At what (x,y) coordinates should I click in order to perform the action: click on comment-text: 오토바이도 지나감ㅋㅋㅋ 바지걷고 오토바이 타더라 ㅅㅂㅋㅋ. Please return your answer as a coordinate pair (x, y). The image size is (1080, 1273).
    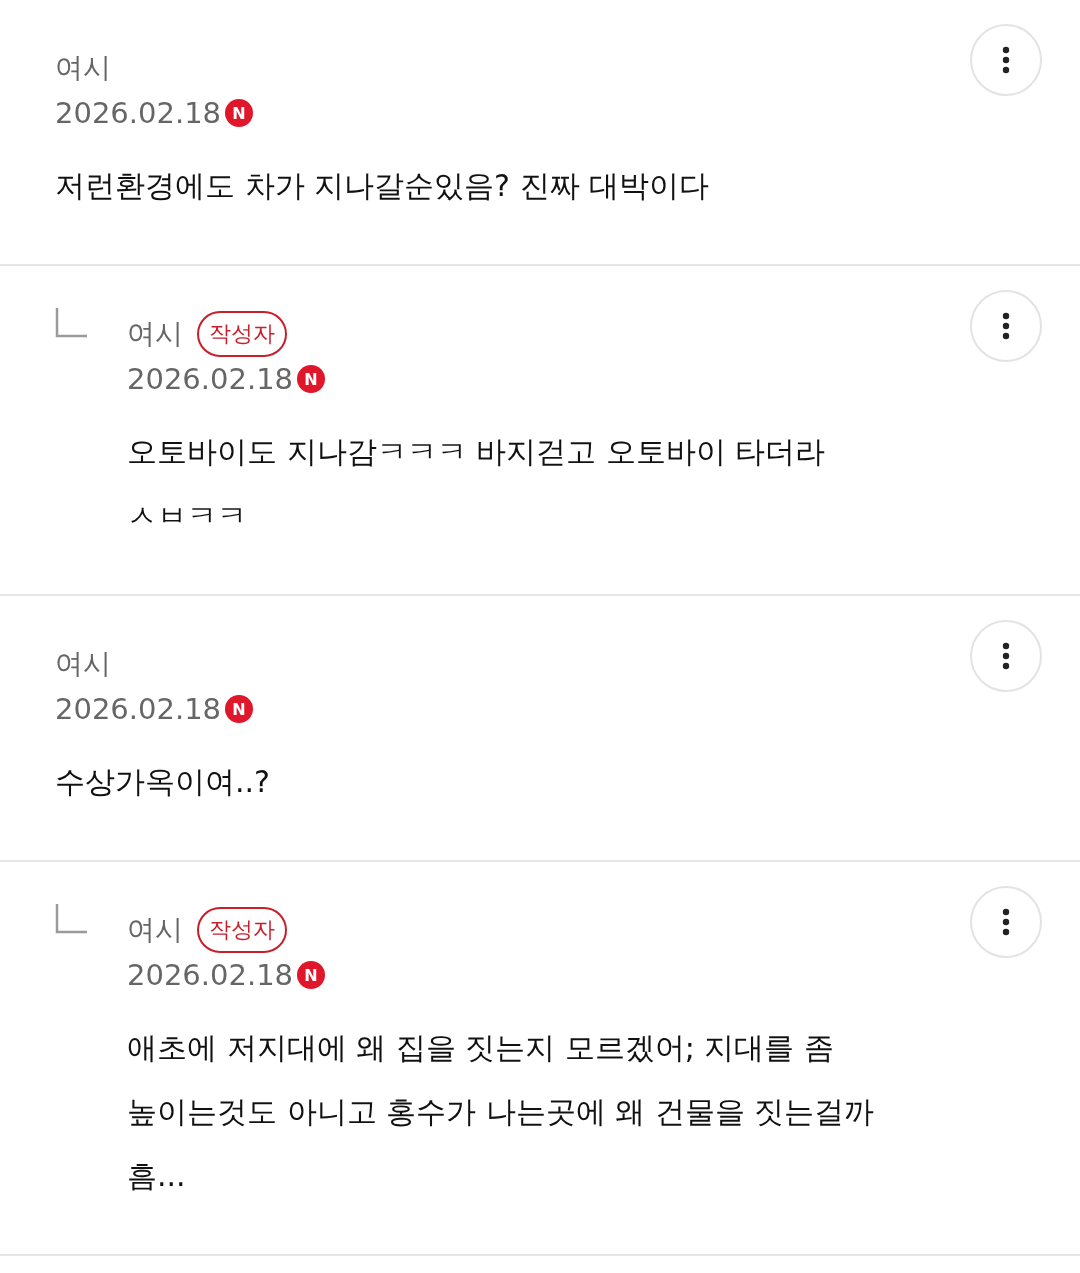
    Looking at the image, I should click on (477, 484).